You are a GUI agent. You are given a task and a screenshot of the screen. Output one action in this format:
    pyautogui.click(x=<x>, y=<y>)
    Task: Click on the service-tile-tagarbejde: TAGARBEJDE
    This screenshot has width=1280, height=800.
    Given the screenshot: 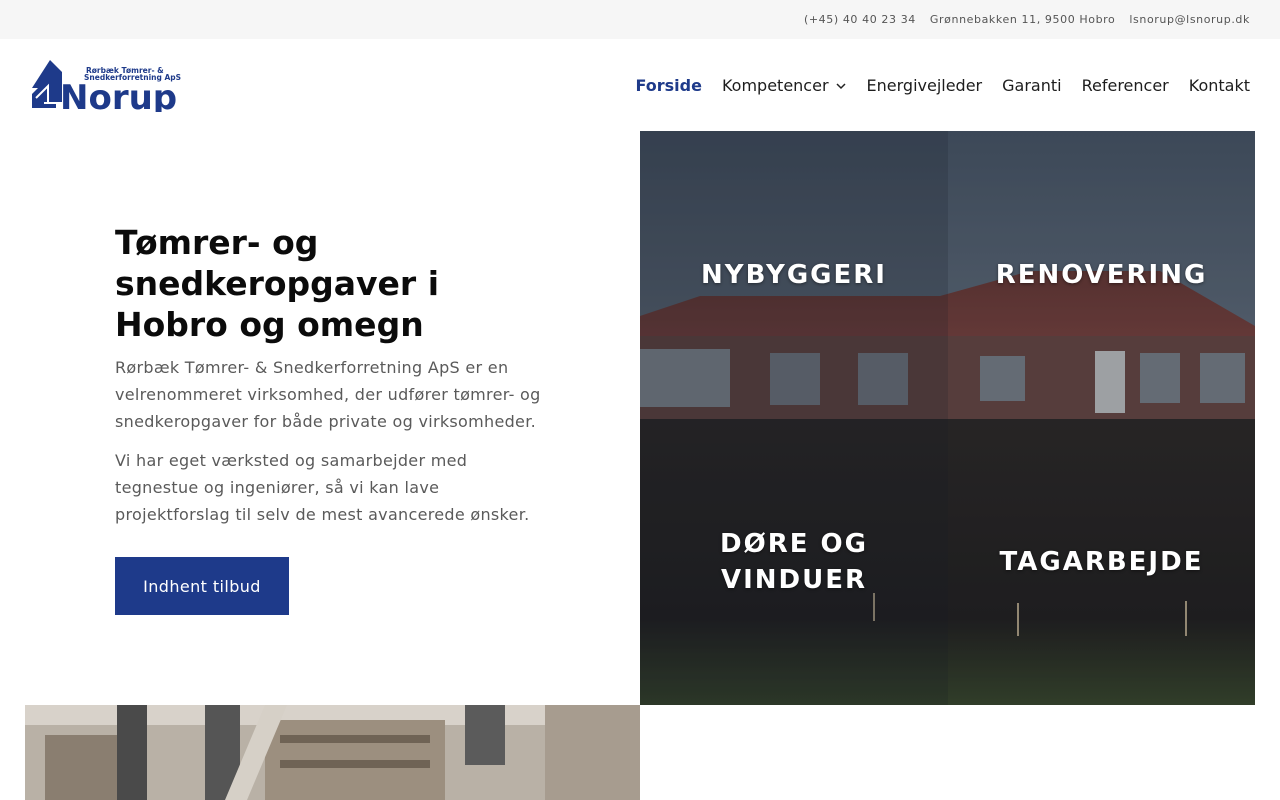 What is the action you would take?
    pyautogui.click(x=1101, y=561)
    